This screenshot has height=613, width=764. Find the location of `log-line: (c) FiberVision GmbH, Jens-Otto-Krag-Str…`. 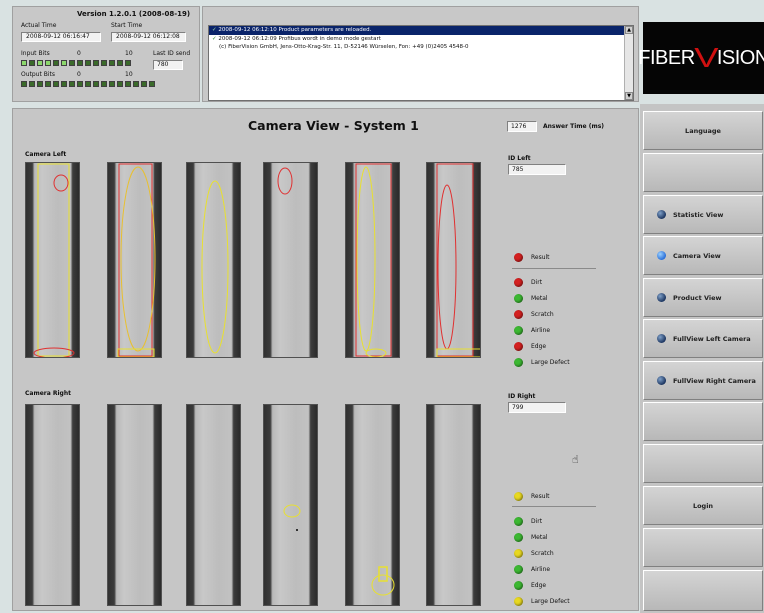

log-line: (c) FiberVision GmbH, Jens-Otto-Krag-Str… is located at coordinates (421, 47).